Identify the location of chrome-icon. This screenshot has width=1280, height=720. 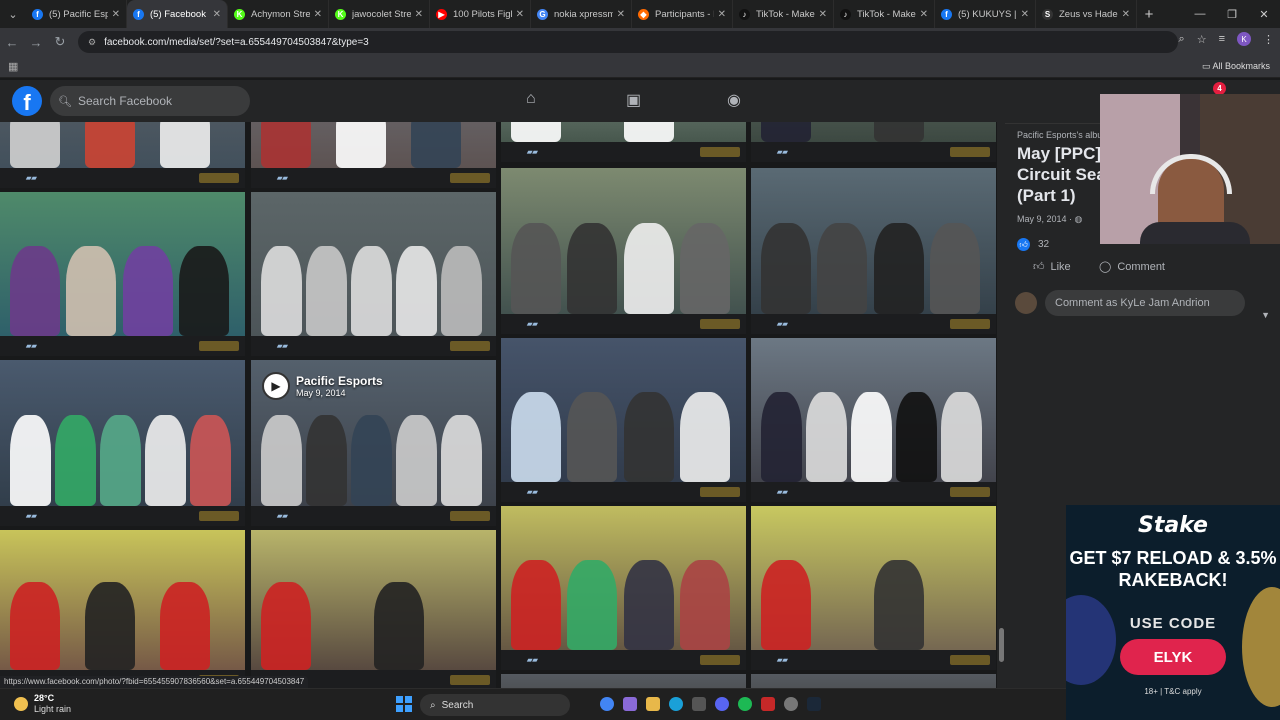
(607, 704).